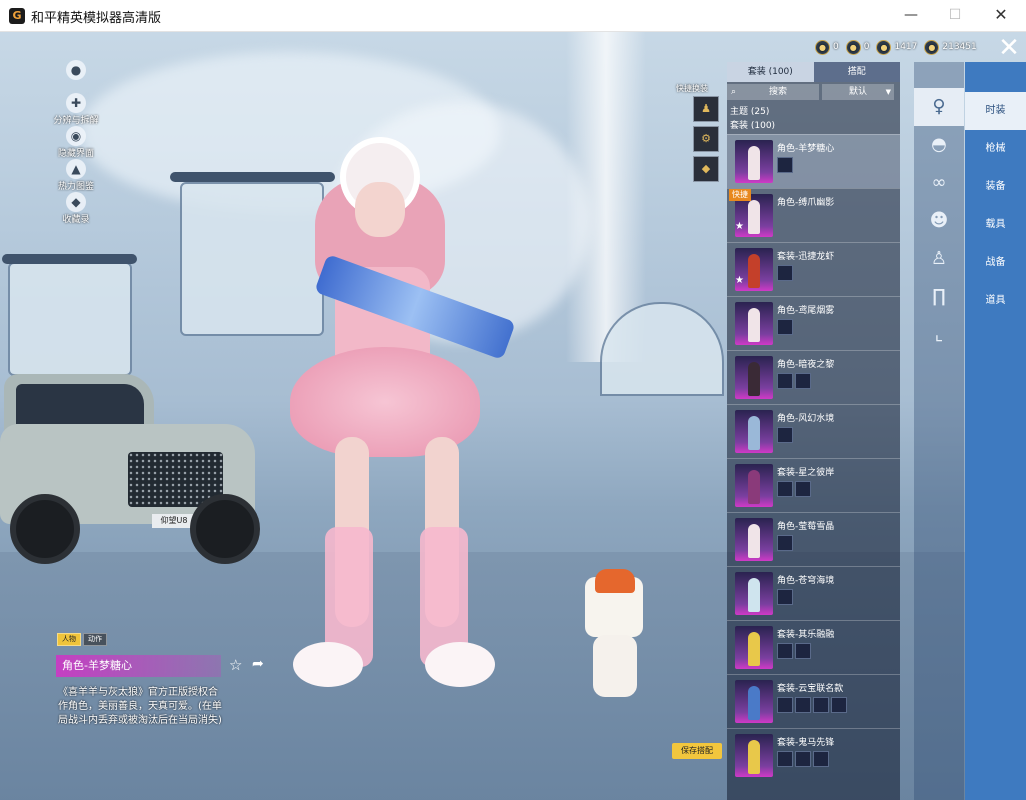  What do you see at coordinates (813, 701) in the screenshot?
I see `list-item: 套装-云宝联名款` at bounding box center [813, 701].